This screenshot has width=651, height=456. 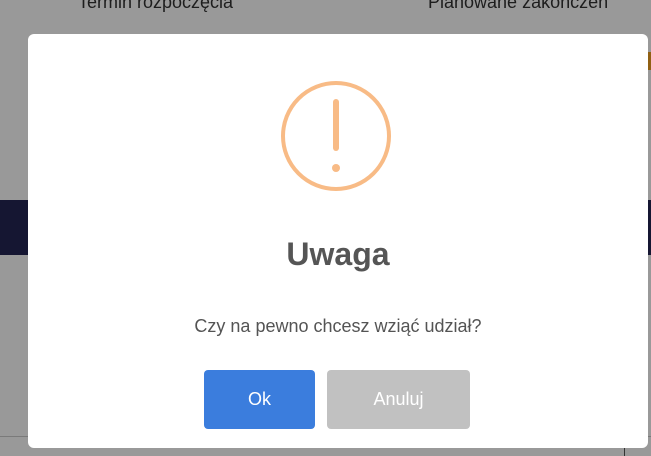 What do you see at coordinates (336, 136) in the screenshot?
I see `warning-exclamation-icon` at bounding box center [336, 136].